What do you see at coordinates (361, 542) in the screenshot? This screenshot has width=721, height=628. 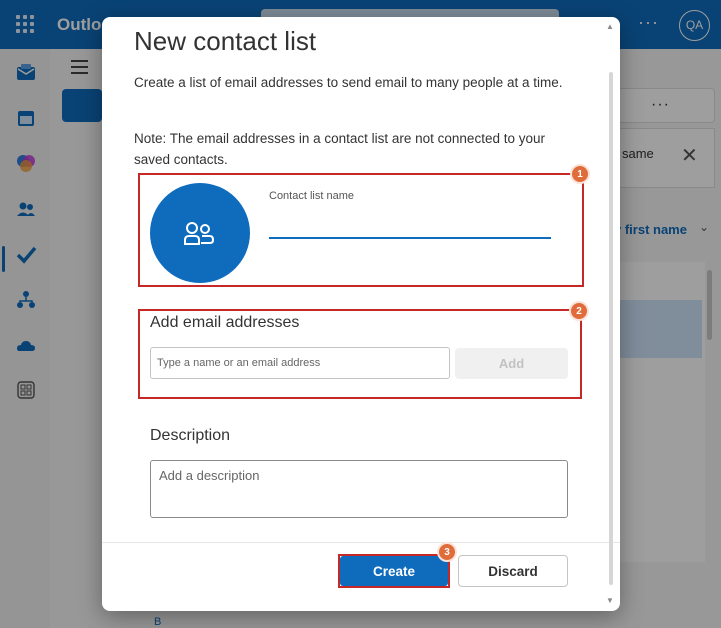 I see `footer-divider` at bounding box center [361, 542].